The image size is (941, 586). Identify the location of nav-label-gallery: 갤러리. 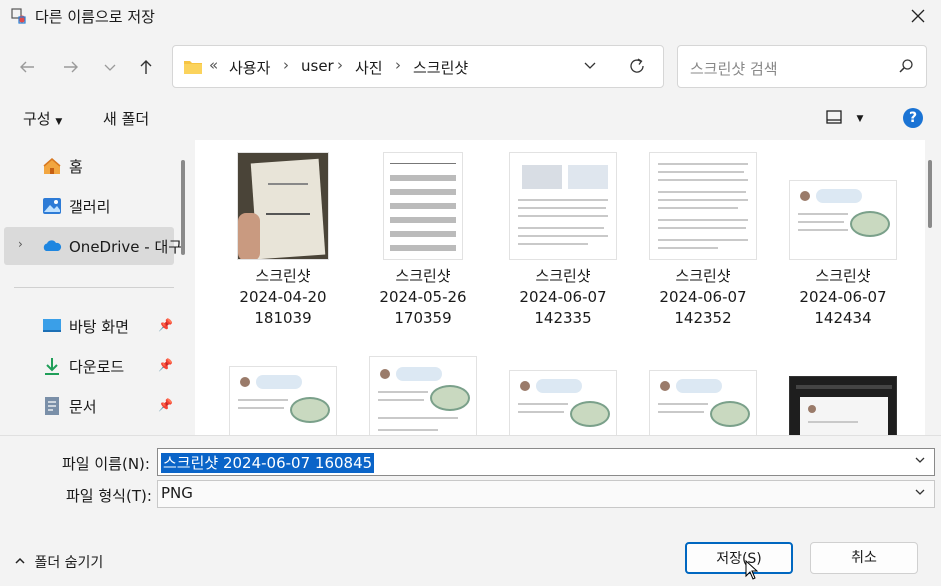
(90, 207).